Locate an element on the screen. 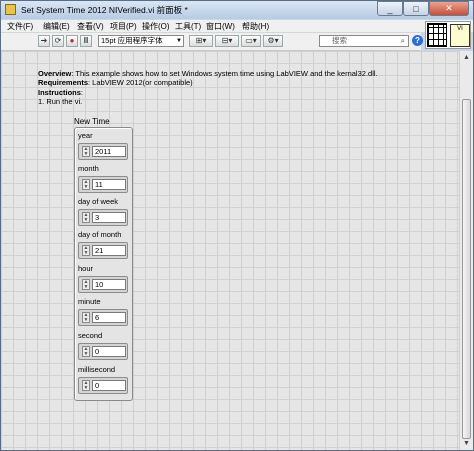  numeric-control: ▲ ▼ 6 is located at coordinates (103, 317).